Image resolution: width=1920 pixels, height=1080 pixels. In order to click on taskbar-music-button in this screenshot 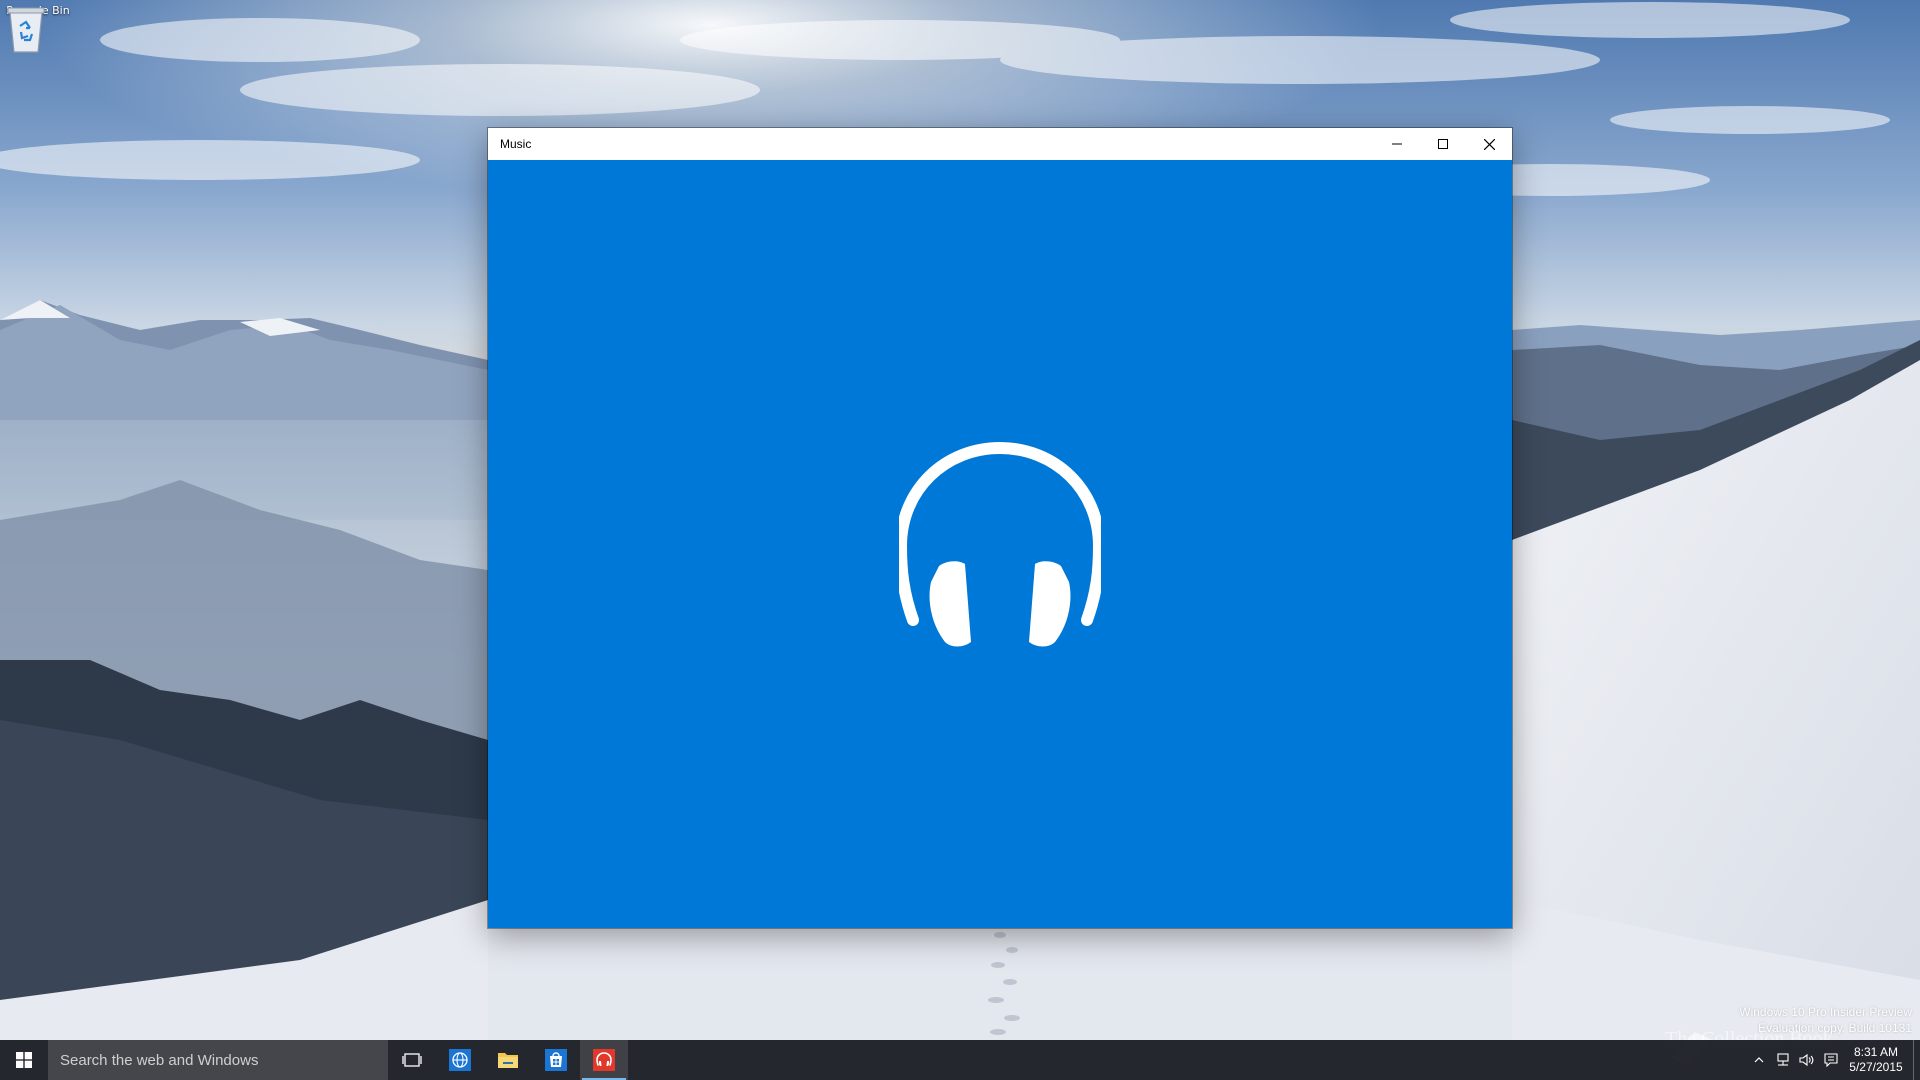, I will do `click(604, 1060)`.